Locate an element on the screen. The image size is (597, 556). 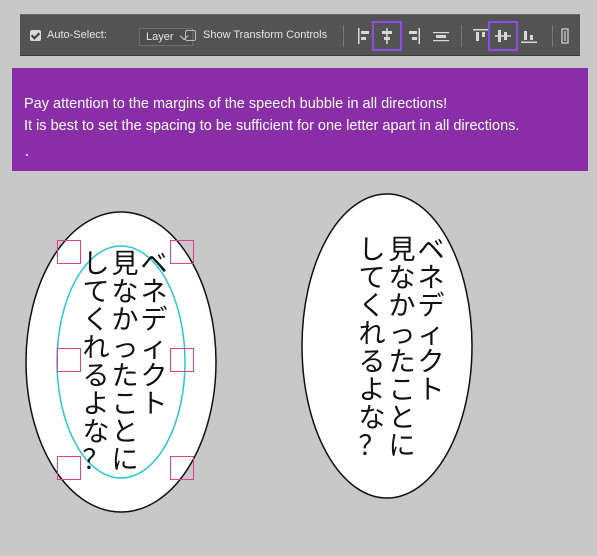
align-bottom-edges-button is located at coordinates (529, 36).